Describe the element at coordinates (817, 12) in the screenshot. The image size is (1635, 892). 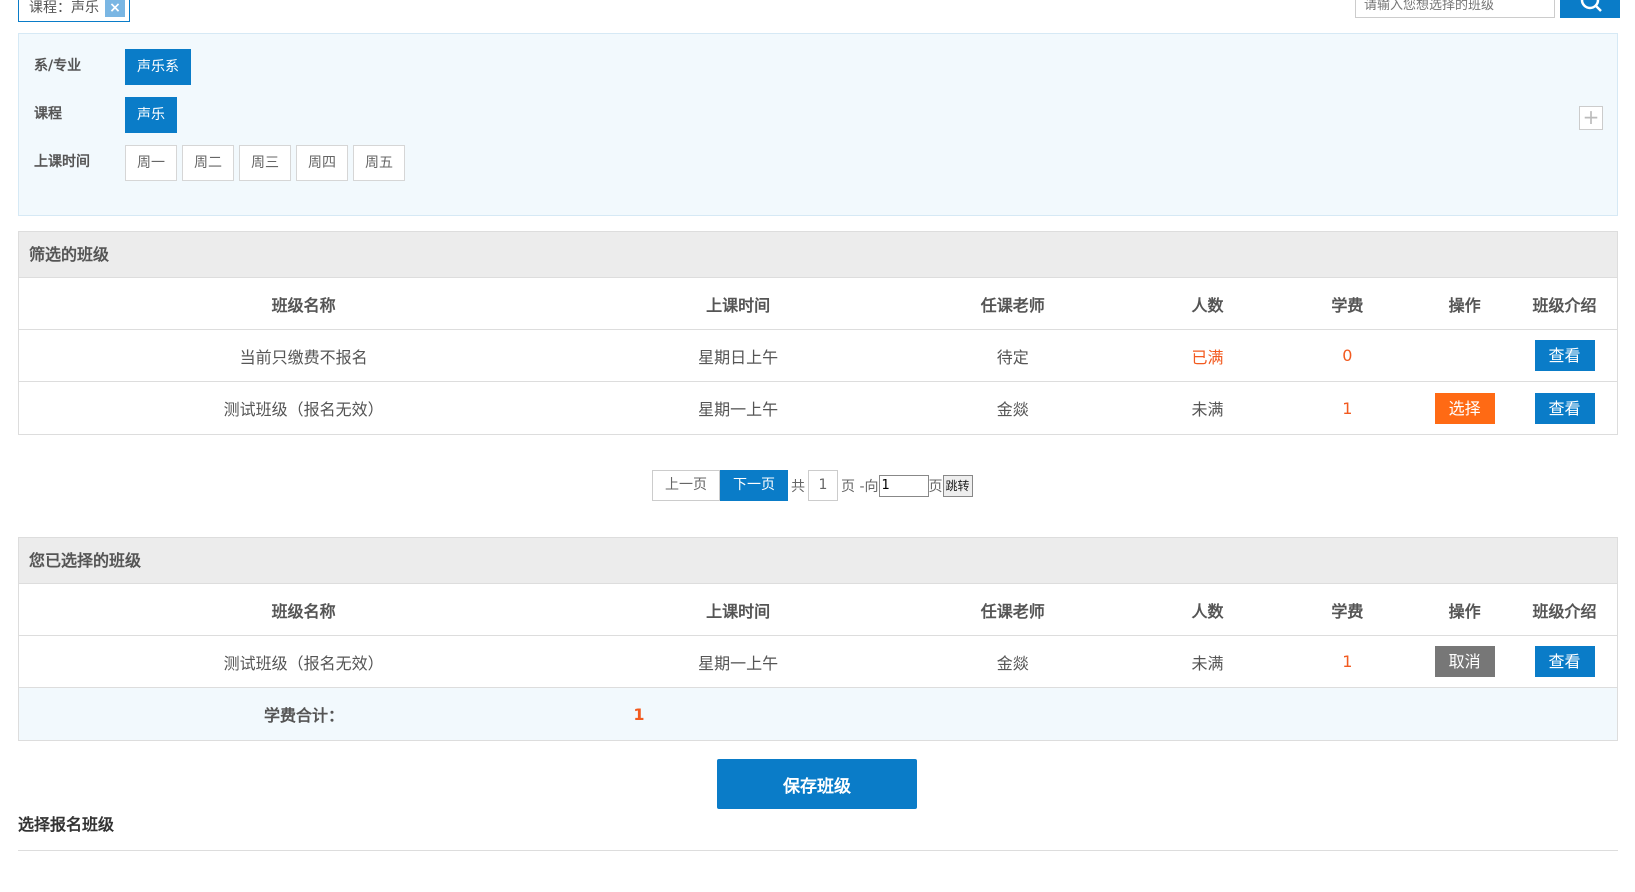
I see `top-bar: 课程：声乐 ×` at that location.